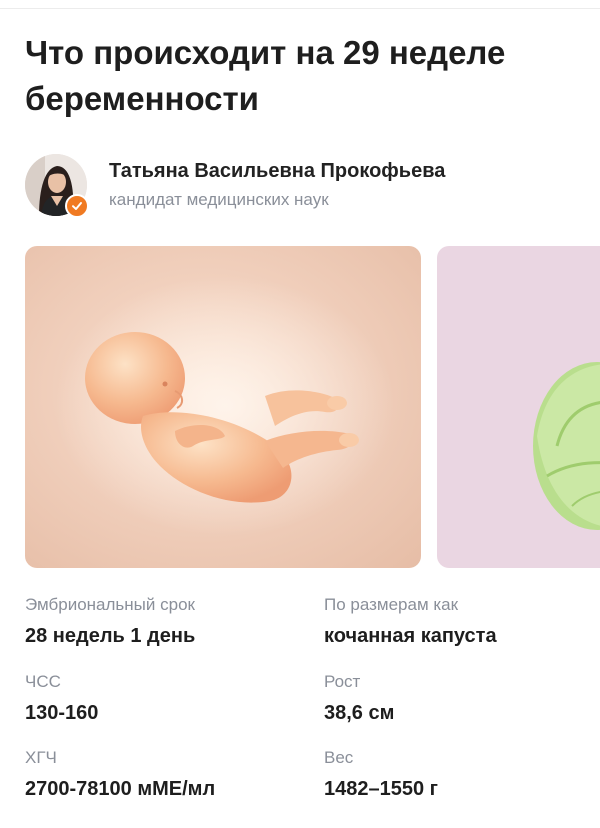 This screenshot has width=600, height=828. I want to click on fact-label: ХГЧ, so click(41, 757).